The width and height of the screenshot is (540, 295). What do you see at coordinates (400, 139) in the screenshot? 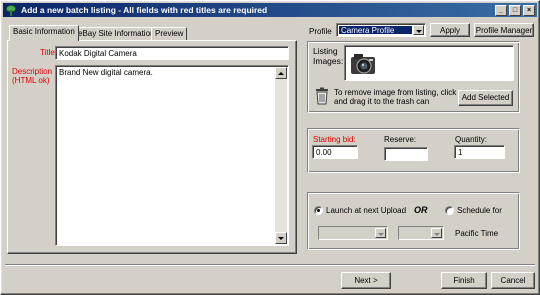
I see `reserve-label: Reserve:` at bounding box center [400, 139].